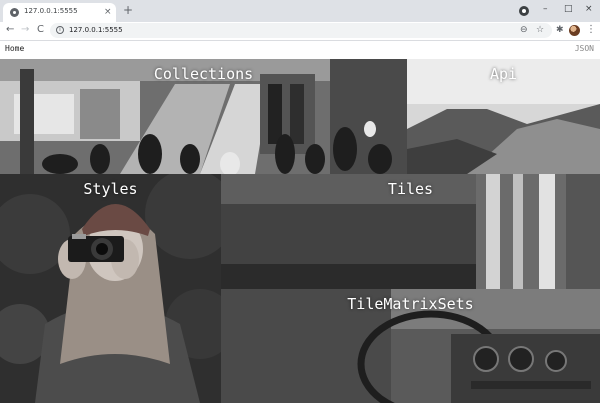 The image size is (600, 403). I want to click on info-icon: i, so click(60, 30).